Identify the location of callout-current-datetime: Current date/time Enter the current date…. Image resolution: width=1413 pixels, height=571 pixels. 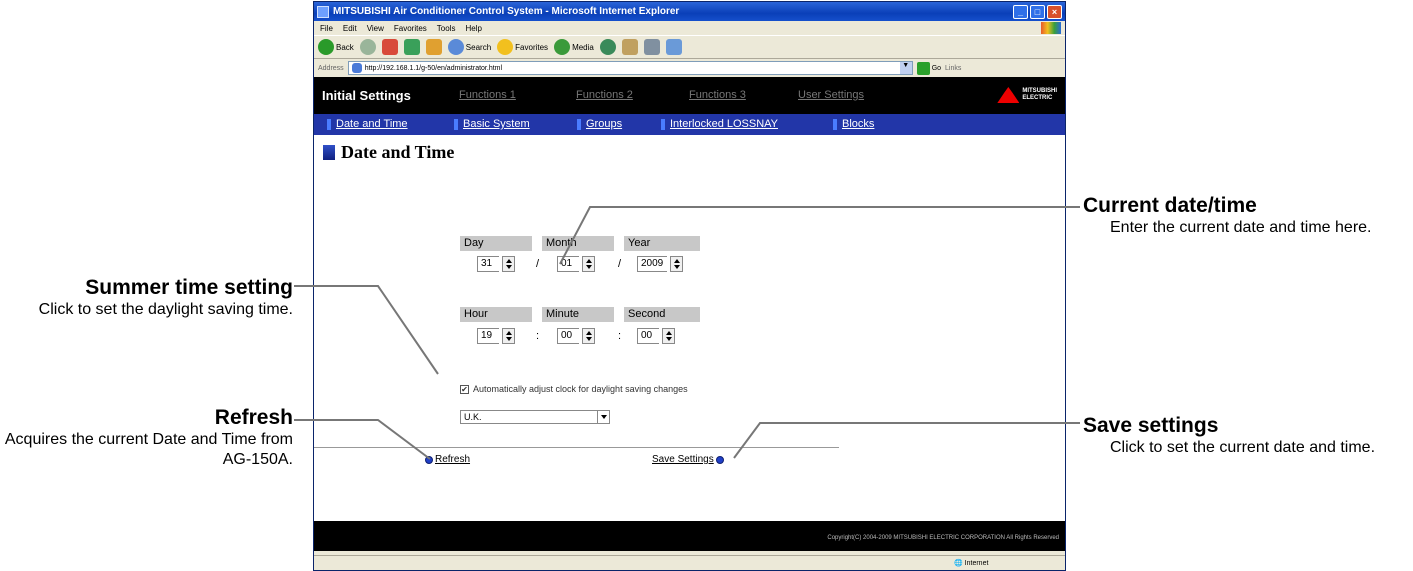
(1242, 216).